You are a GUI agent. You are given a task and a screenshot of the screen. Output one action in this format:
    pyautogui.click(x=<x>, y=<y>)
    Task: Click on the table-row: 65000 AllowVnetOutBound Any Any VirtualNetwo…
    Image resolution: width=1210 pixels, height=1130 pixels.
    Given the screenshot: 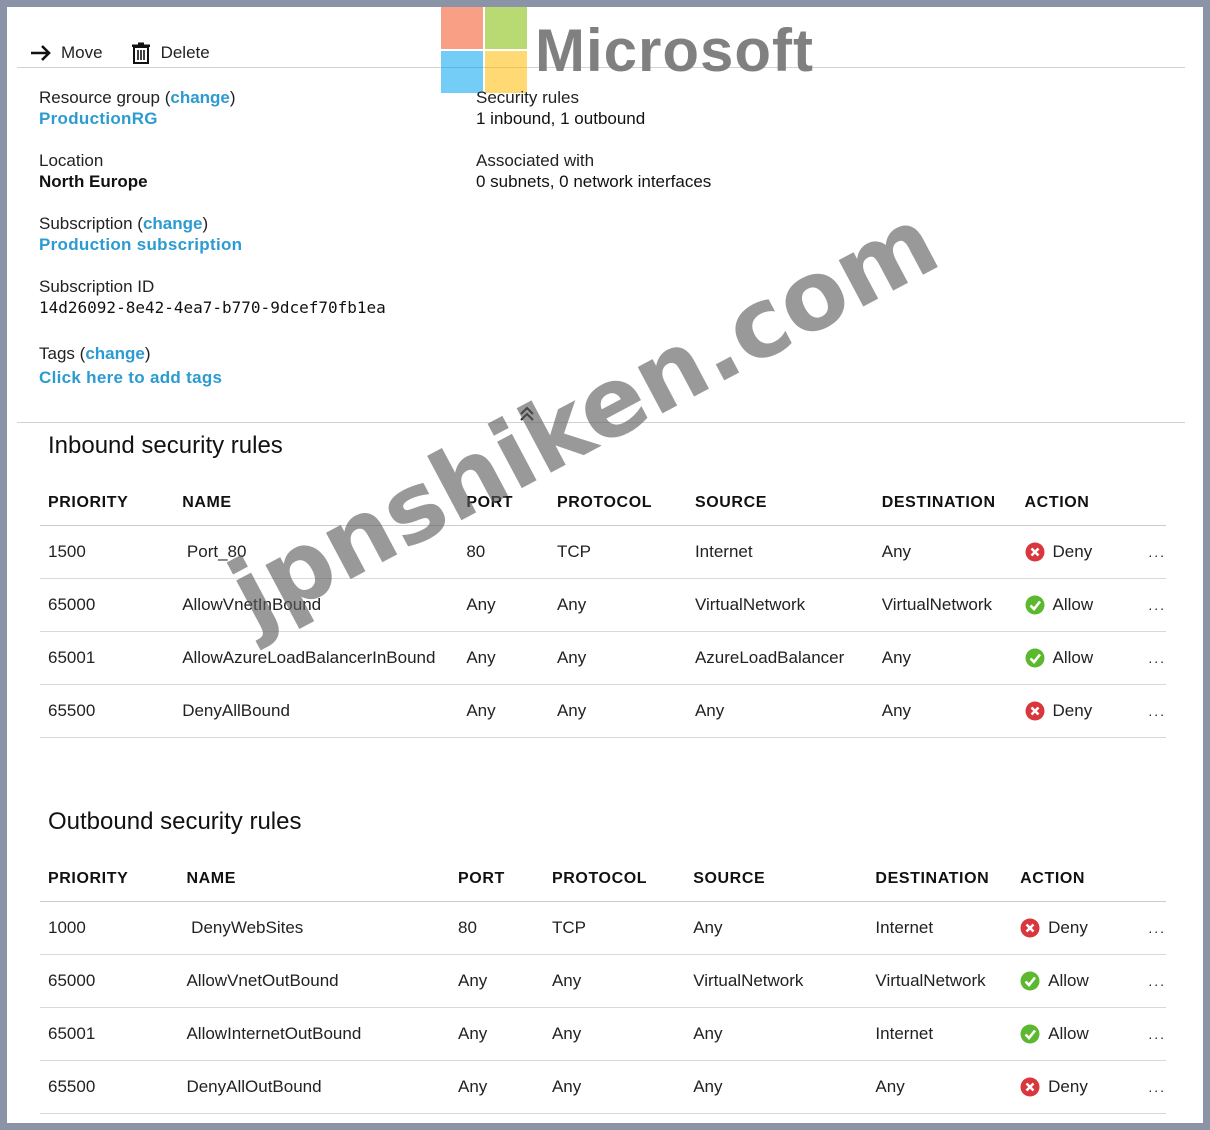 What is the action you would take?
    pyautogui.click(x=603, y=981)
    